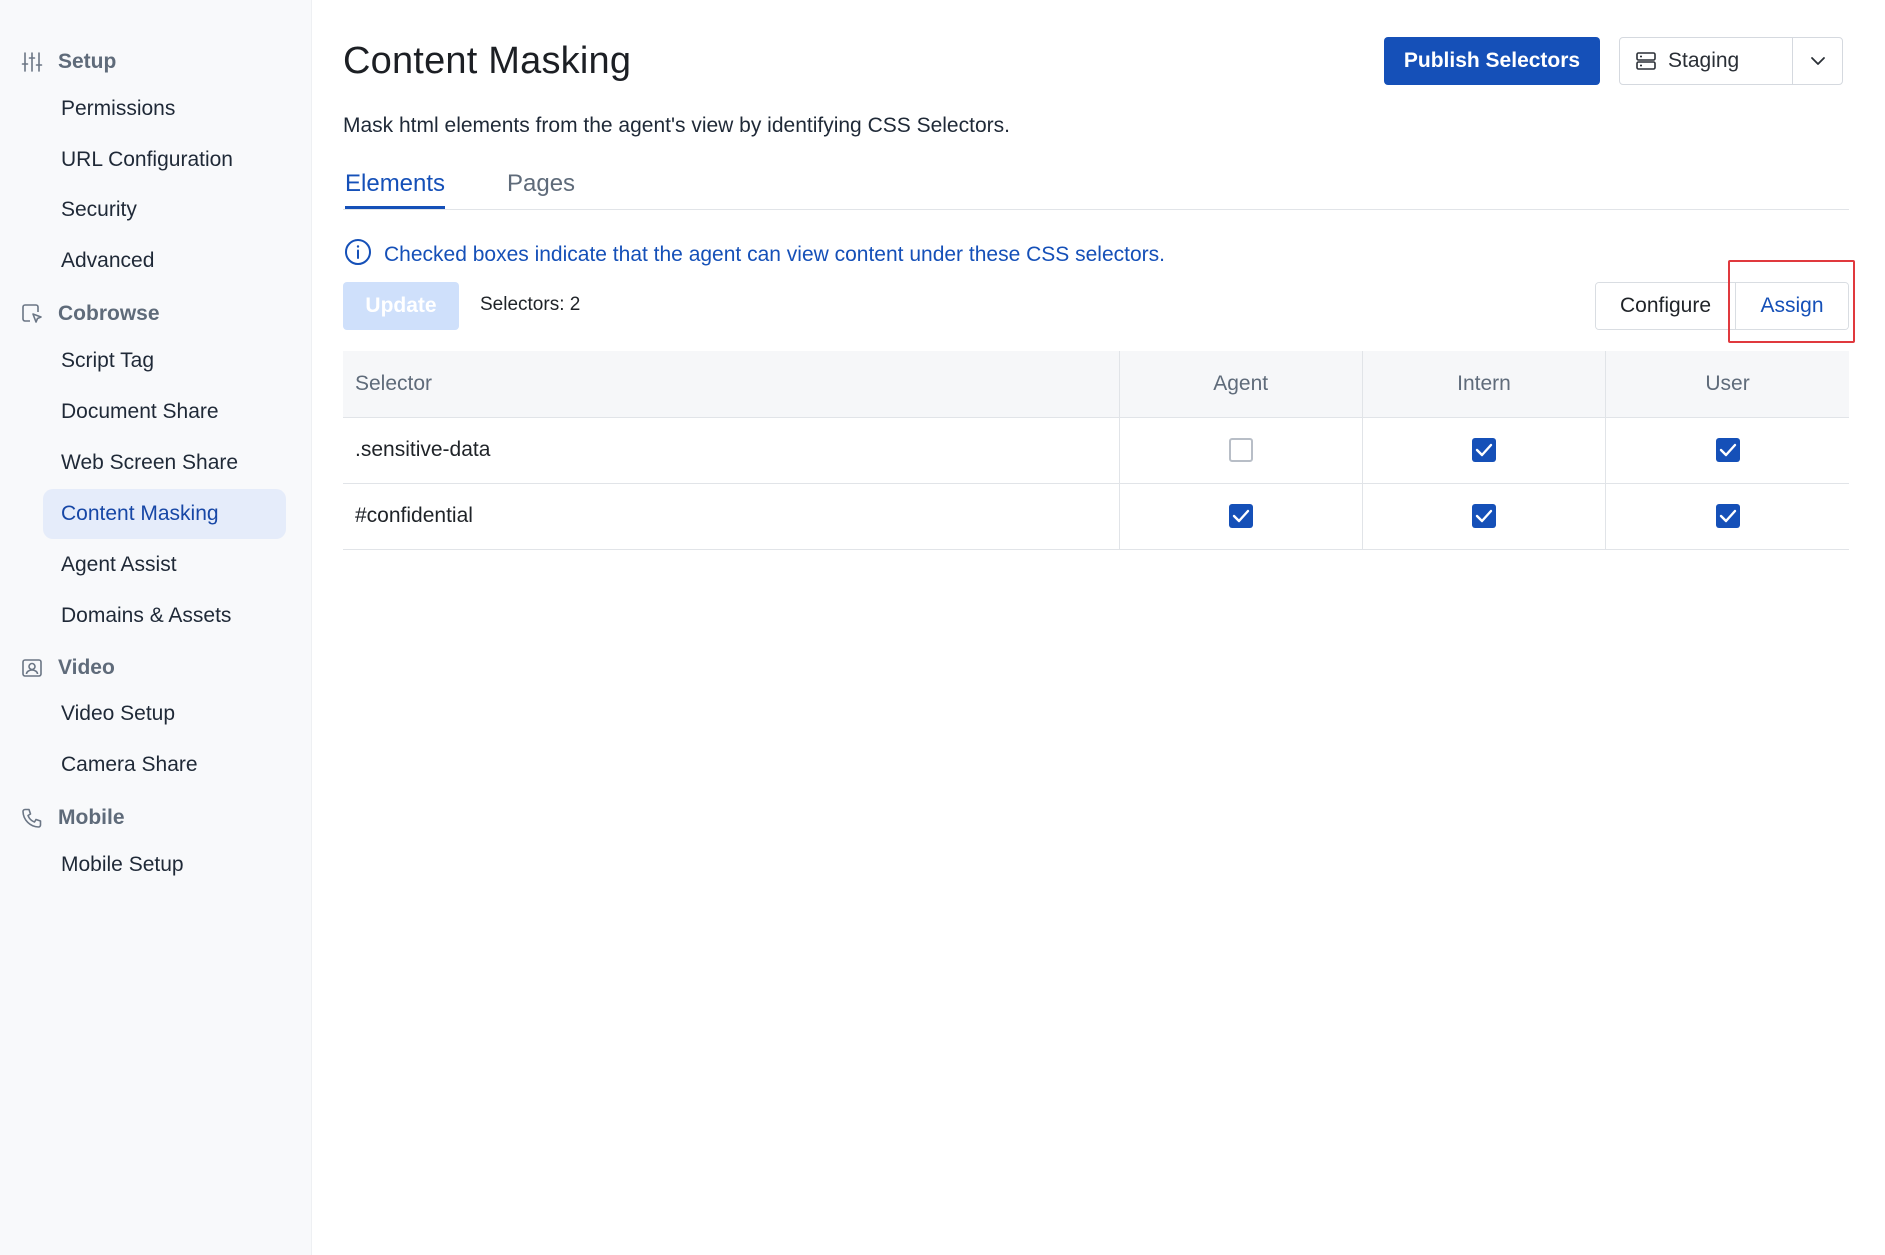  What do you see at coordinates (1646, 61) in the screenshot?
I see `server-icon` at bounding box center [1646, 61].